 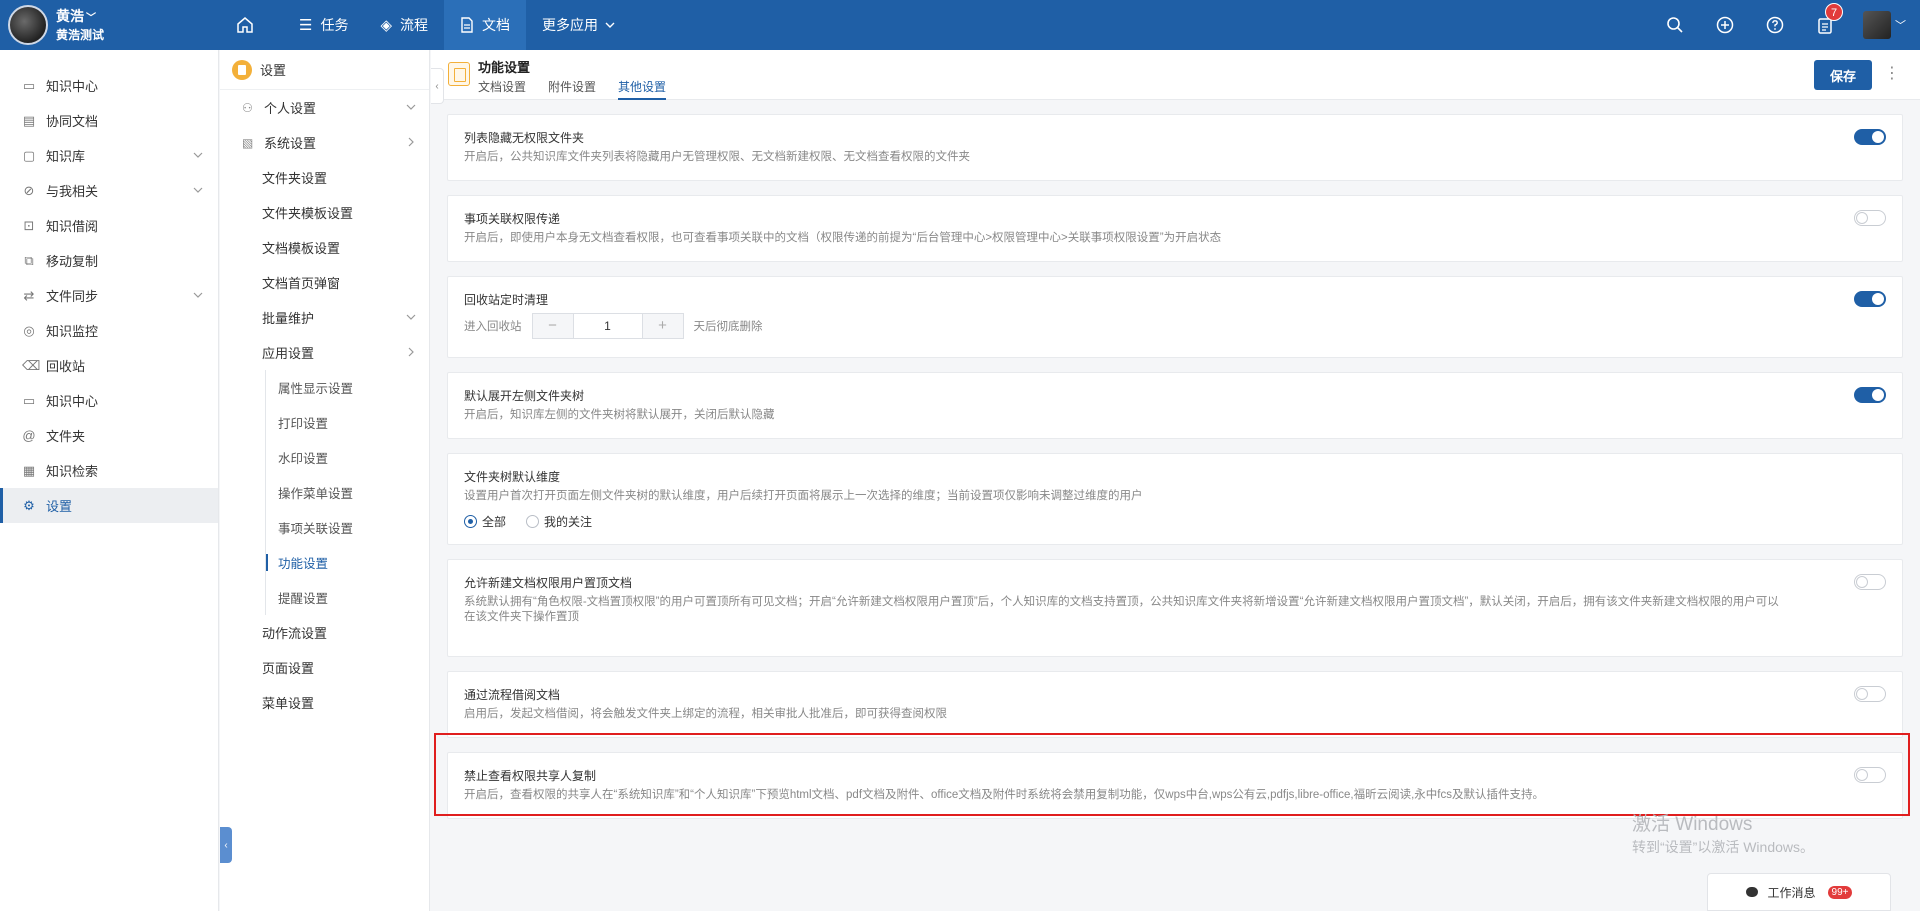 What do you see at coordinates (324, 457) in the screenshot?
I see `settings-item-watermark: 水印设置` at bounding box center [324, 457].